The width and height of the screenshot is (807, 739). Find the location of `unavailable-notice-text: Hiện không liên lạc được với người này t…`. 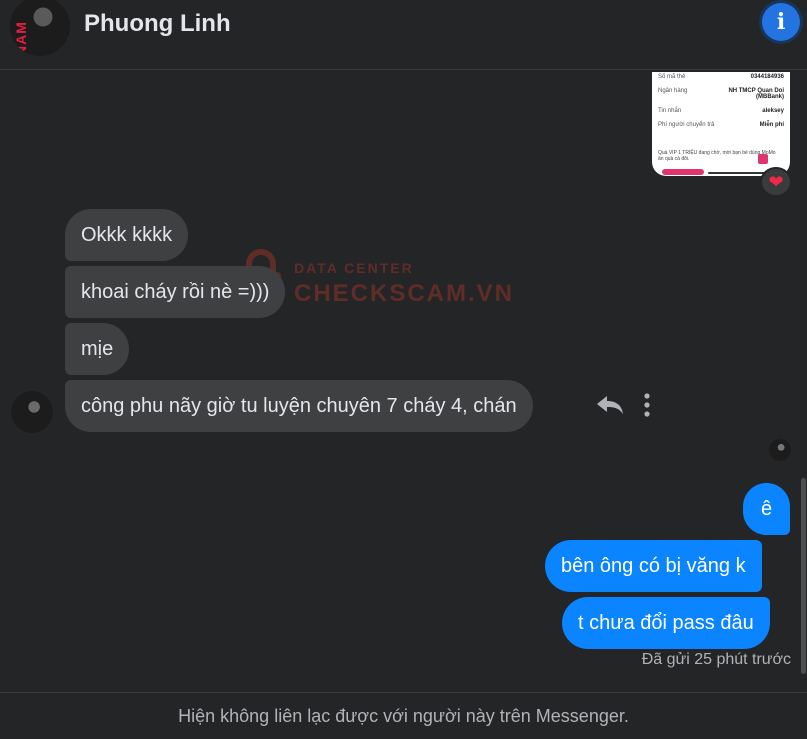

unavailable-notice-text: Hiện không liên lạc được với người này t… is located at coordinates (403, 715).